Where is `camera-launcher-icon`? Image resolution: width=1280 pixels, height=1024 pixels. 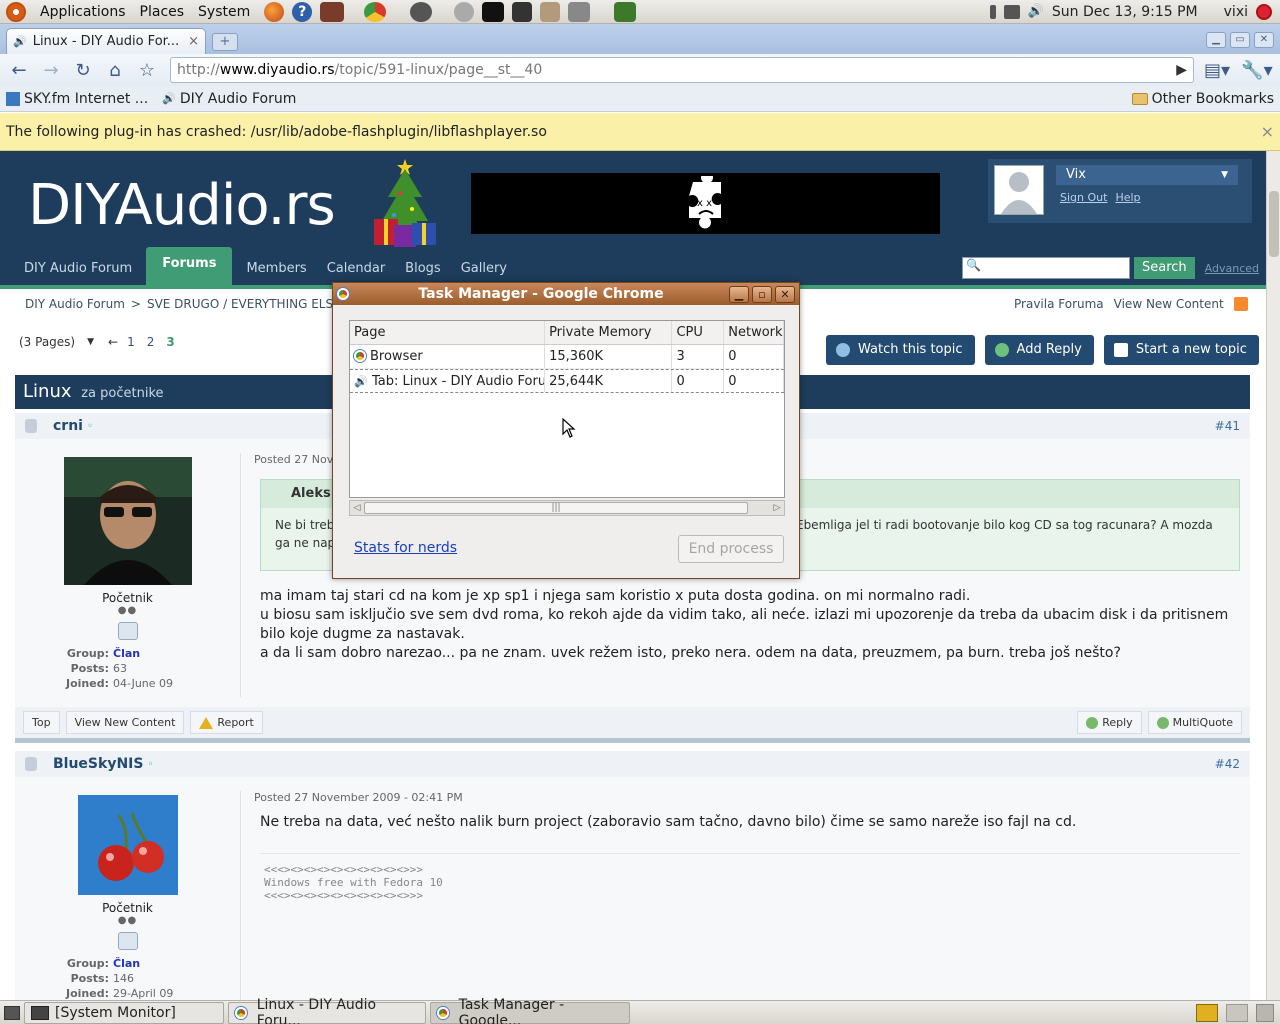 camera-launcher-icon is located at coordinates (493, 11).